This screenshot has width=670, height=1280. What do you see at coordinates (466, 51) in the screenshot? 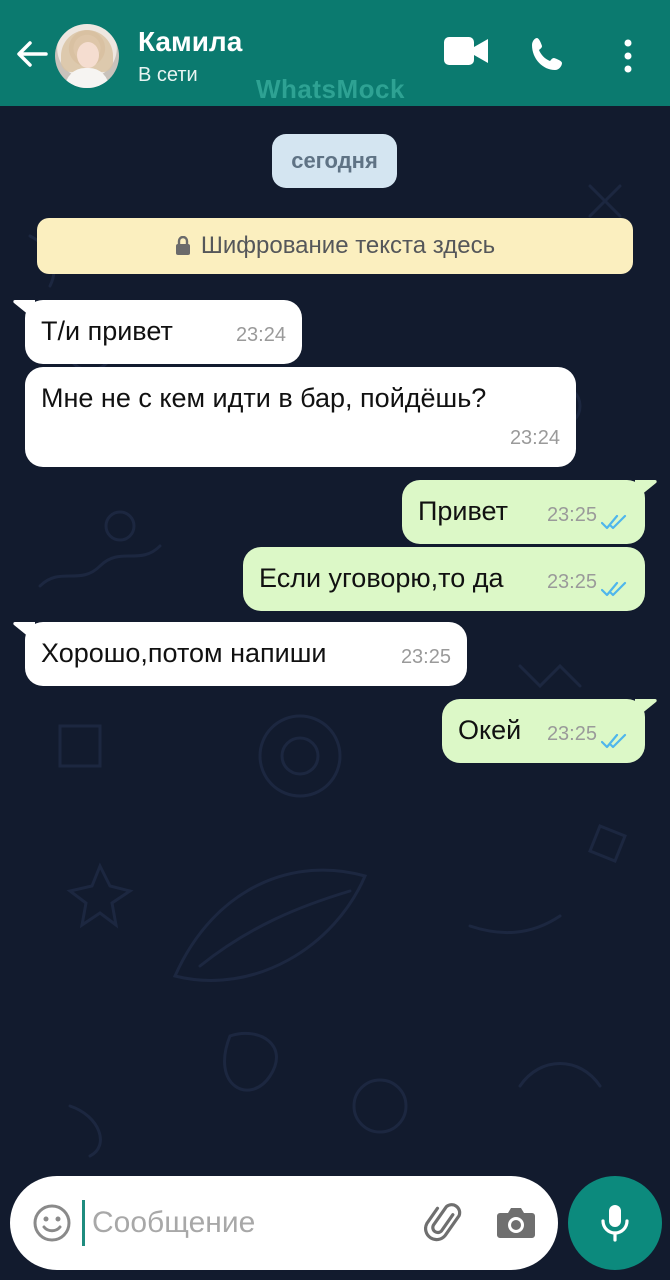
I see `video-camera-icon` at bounding box center [466, 51].